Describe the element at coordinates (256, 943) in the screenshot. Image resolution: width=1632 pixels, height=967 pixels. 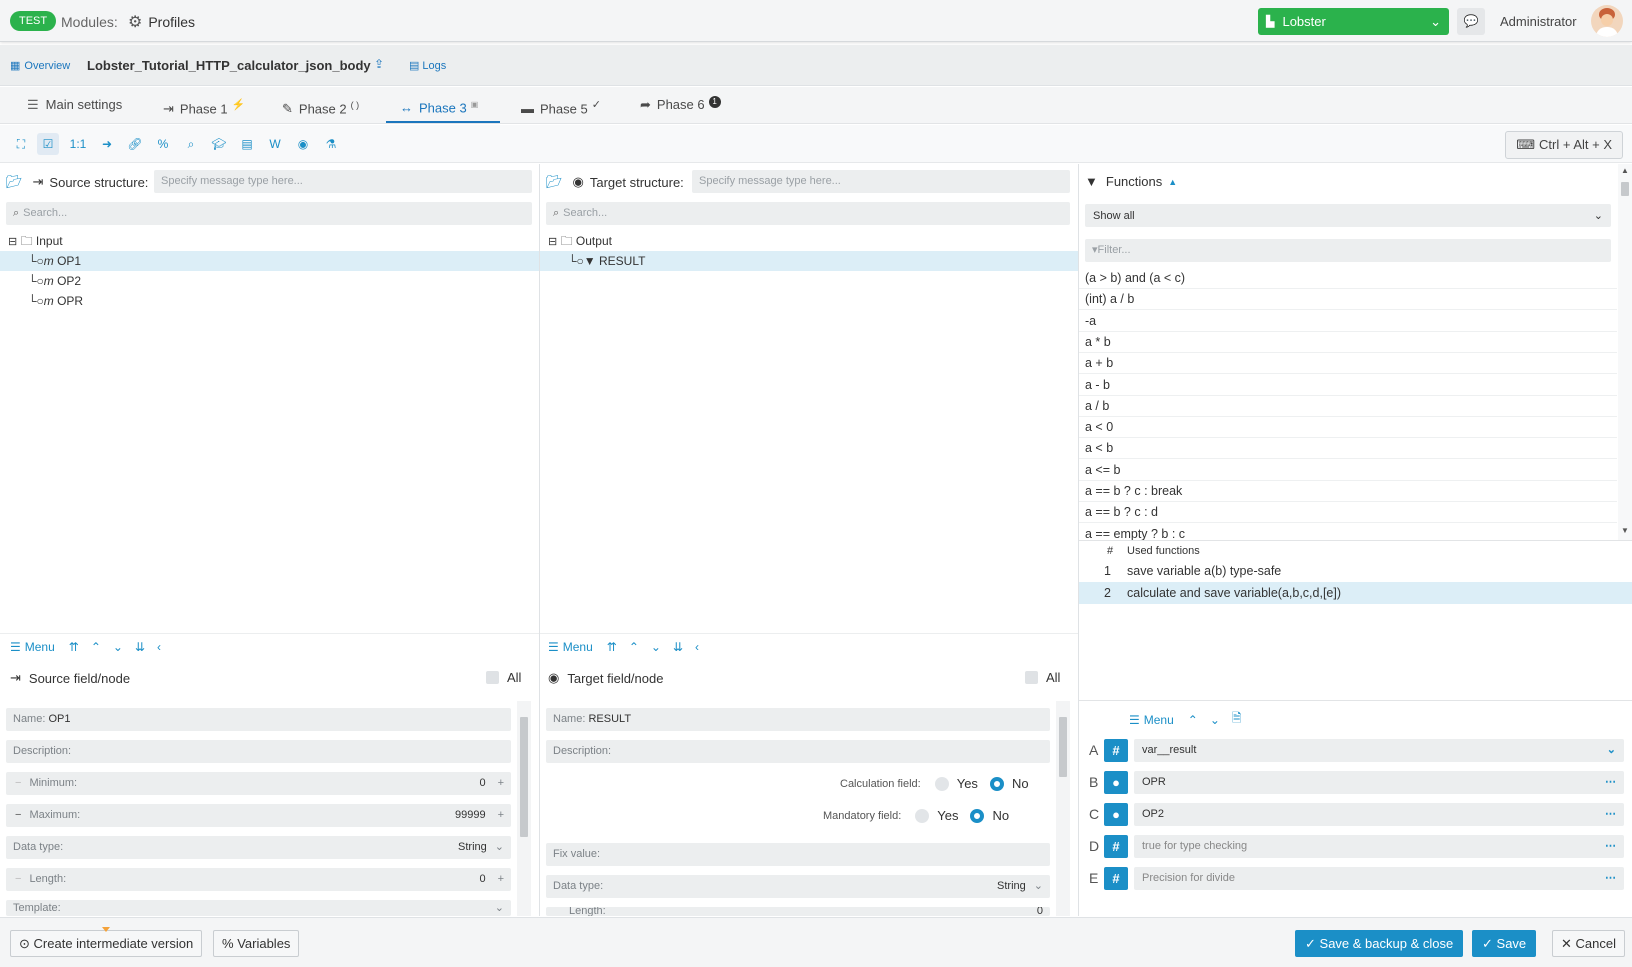
I see `variables-button: % Variables` at that location.